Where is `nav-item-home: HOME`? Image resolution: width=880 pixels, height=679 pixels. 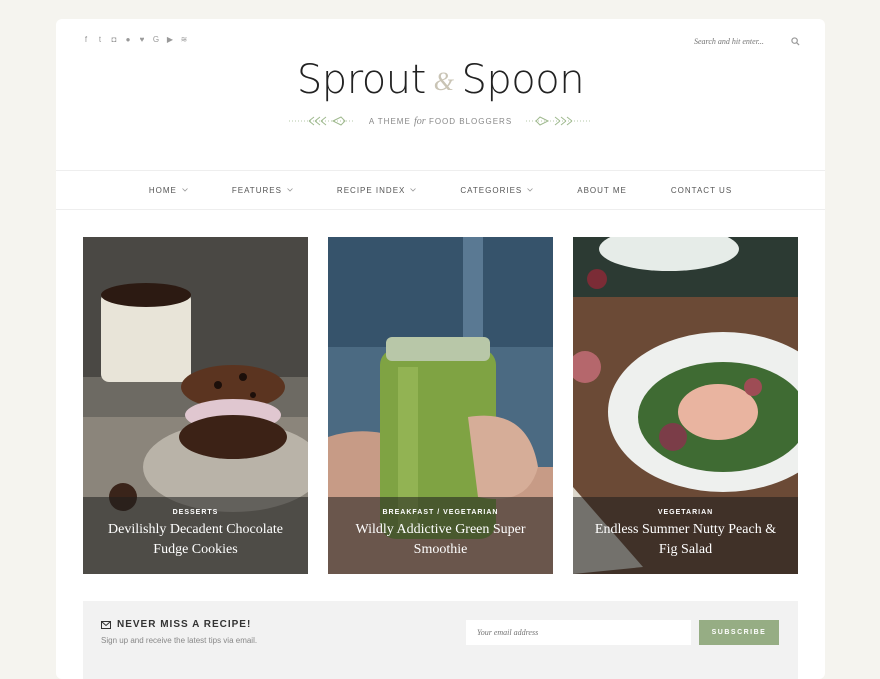 nav-item-home: HOME is located at coordinates (168, 190).